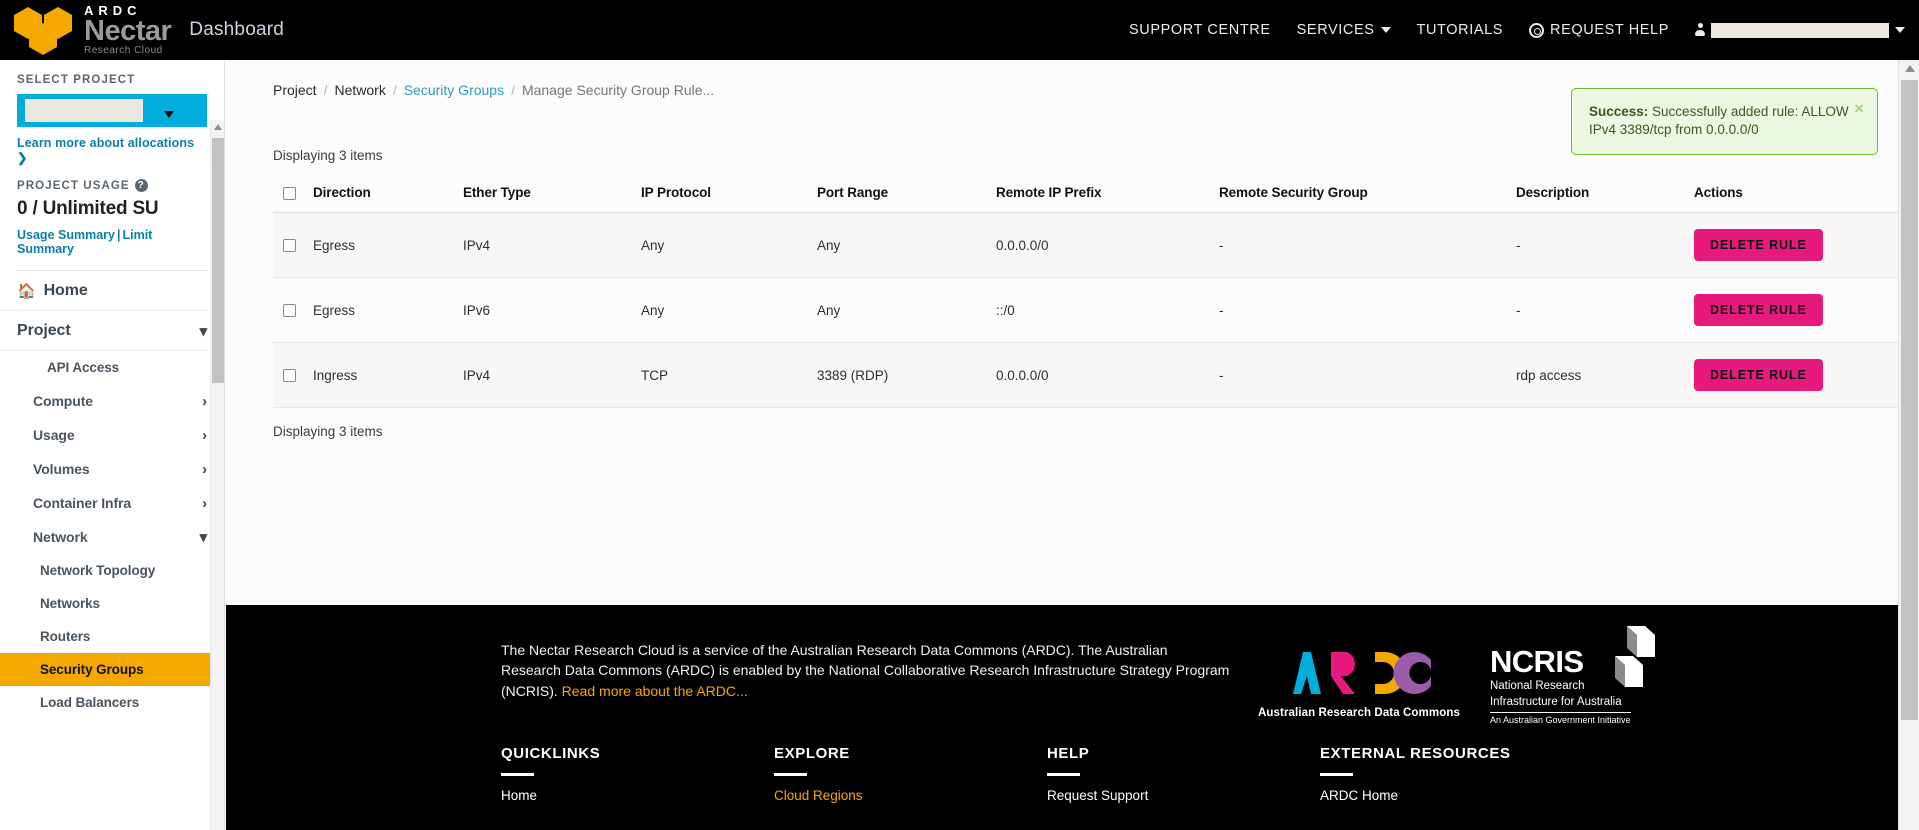 This screenshot has width=1919, height=830. Describe the element at coordinates (812, 754) in the screenshot. I see `footer-column-title: EXPLORE` at that location.